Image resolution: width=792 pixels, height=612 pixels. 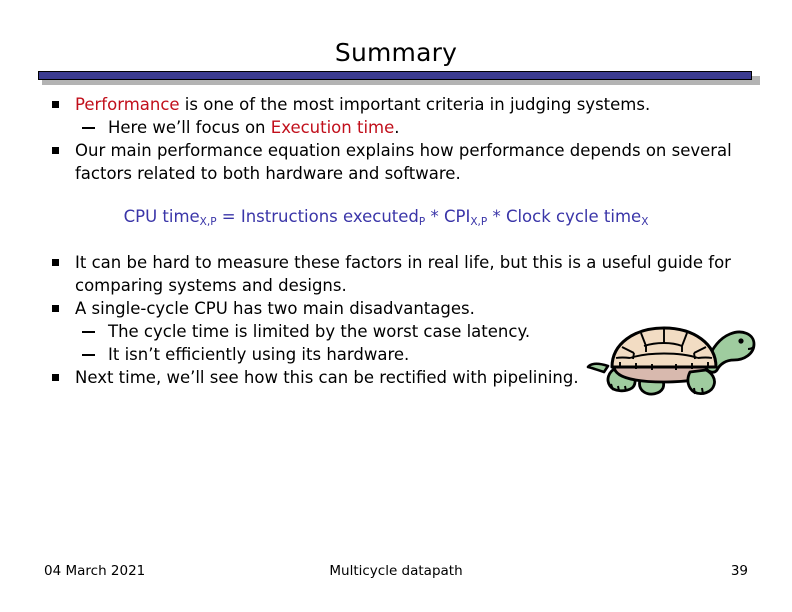 What do you see at coordinates (317, 216) in the screenshot?
I see `equation-part: = Instructions executed` at bounding box center [317, 216].